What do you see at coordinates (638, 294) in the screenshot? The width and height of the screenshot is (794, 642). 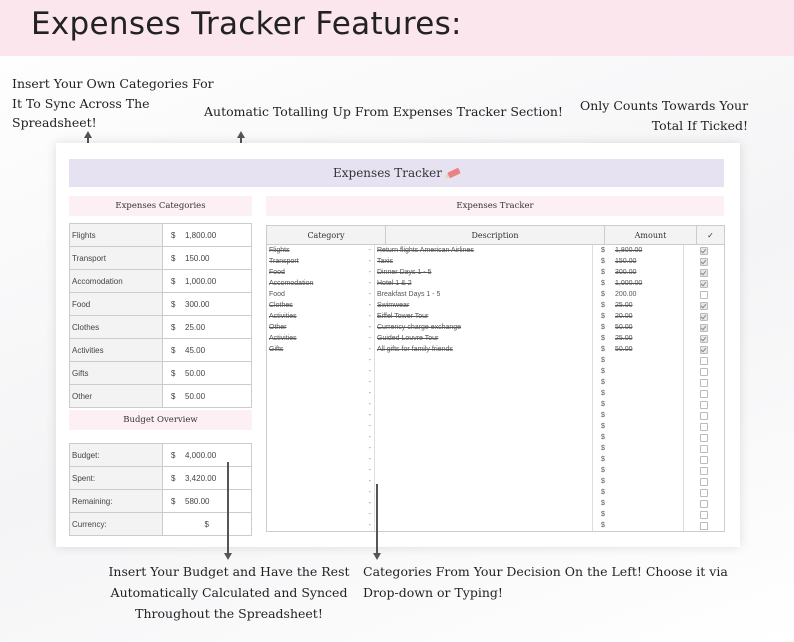 I see `amount-cell: $200.00` at bounding box center [638, 294].